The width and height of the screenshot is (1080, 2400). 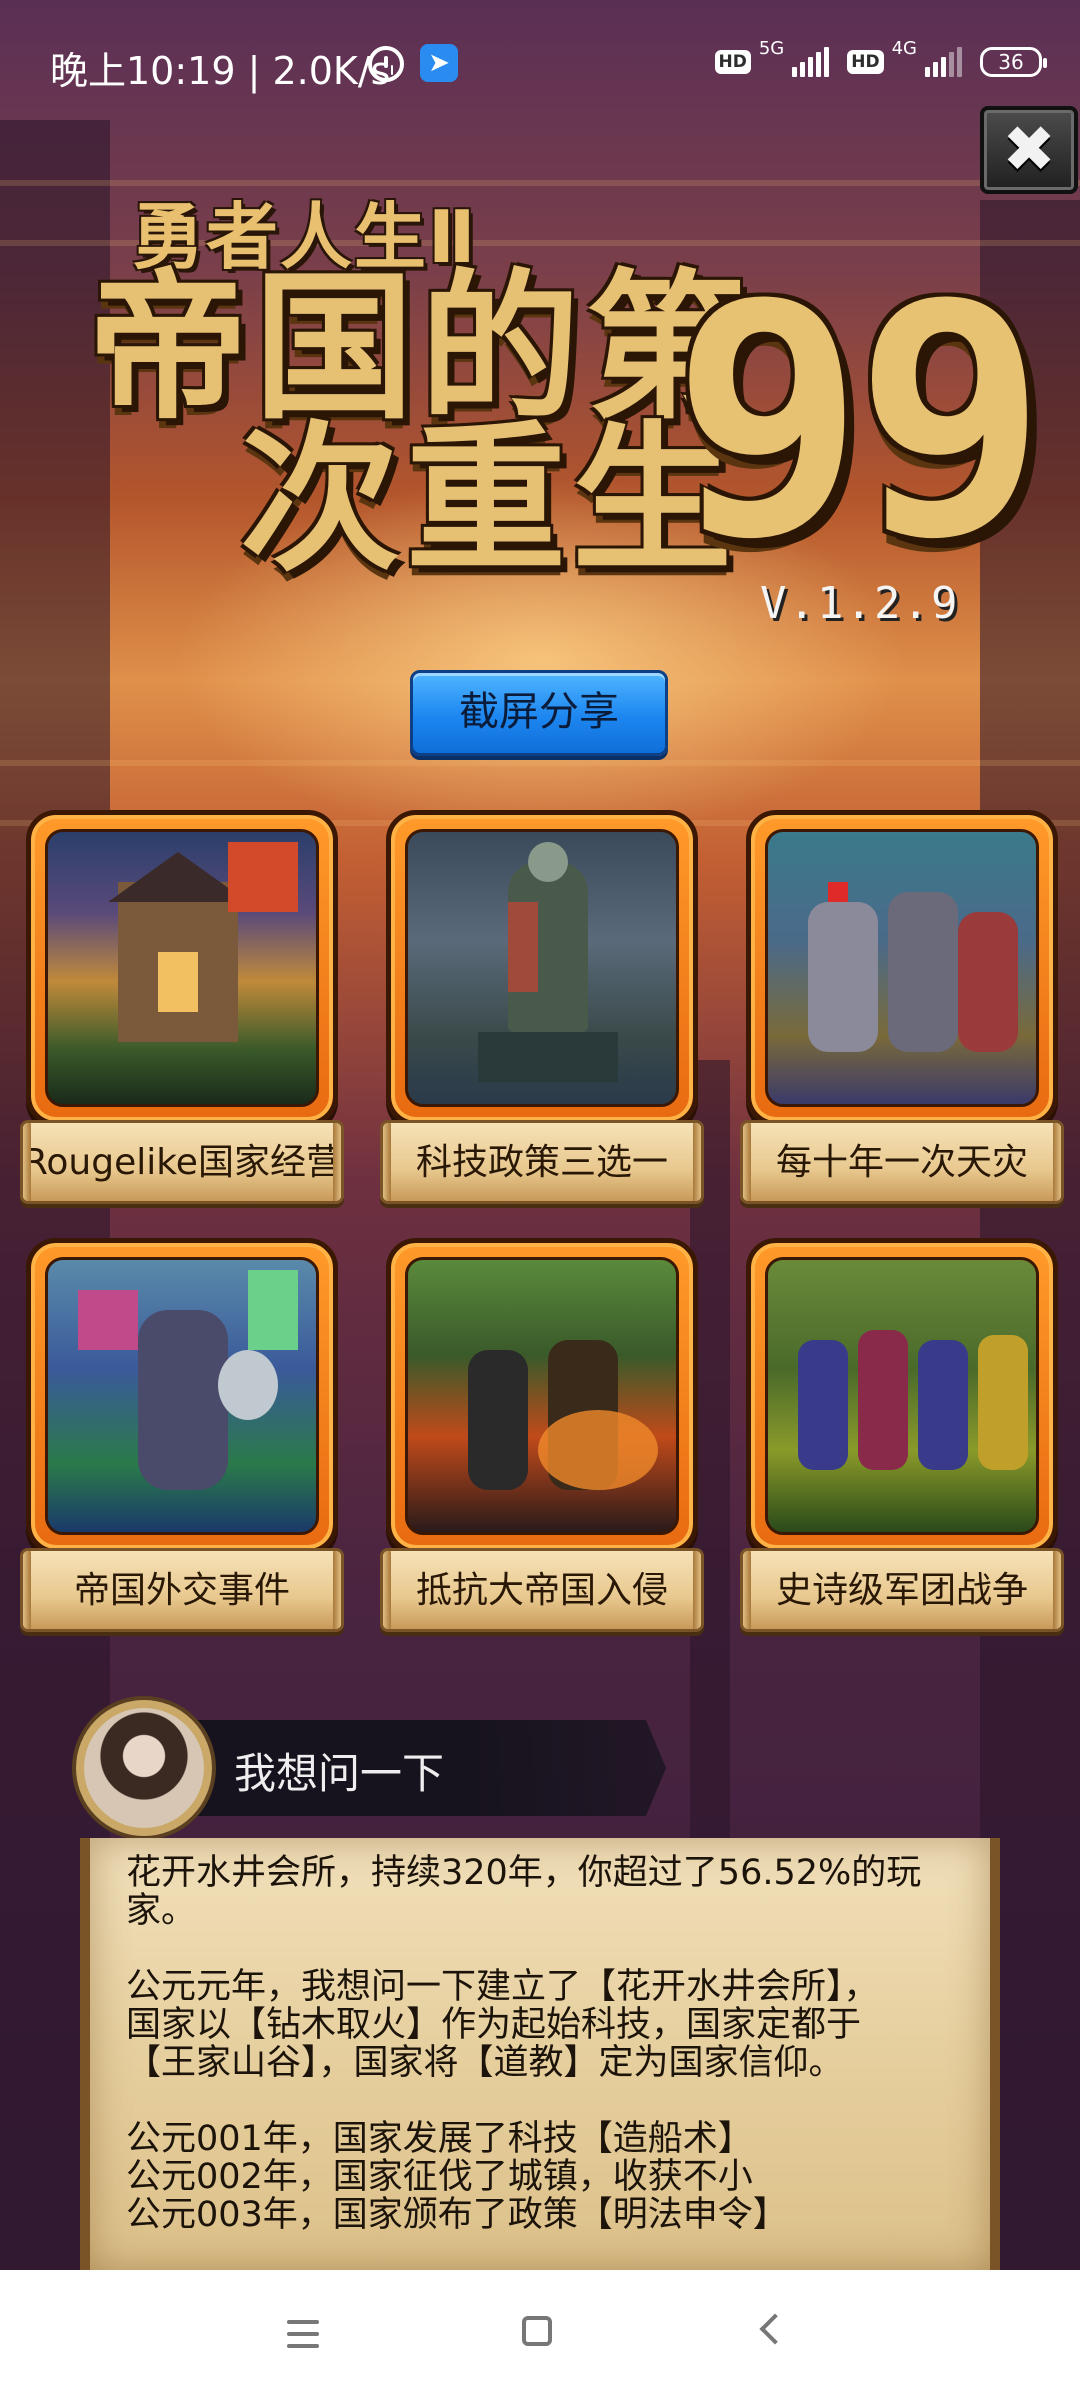 I want to click on feature-label: 科技政策三选一, so click(x=542, y=1162).